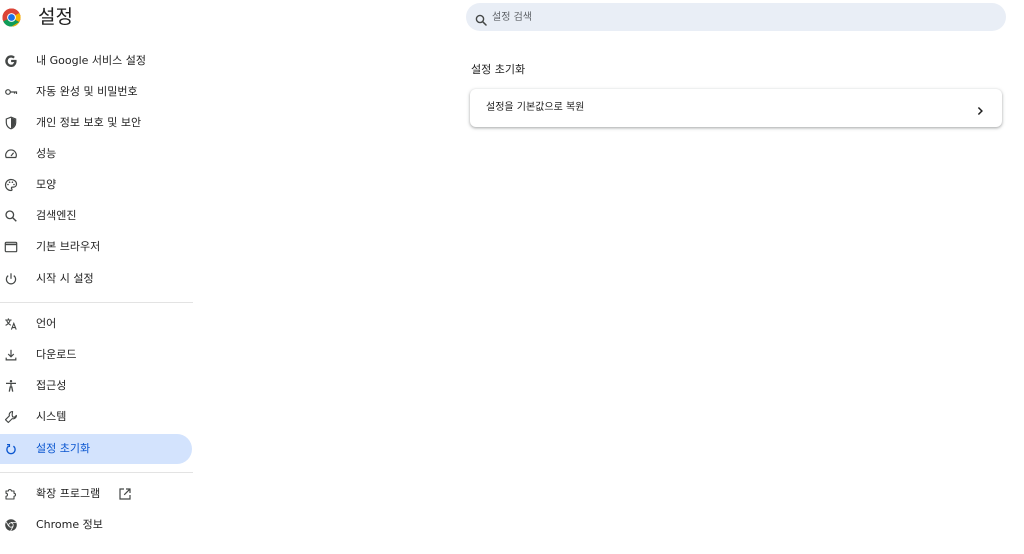 The image size is (1024, 554). Describe the element at coordinates (56, 215) in the screenshot. I see `sidebar-item-label: 검색엔진` at that location.